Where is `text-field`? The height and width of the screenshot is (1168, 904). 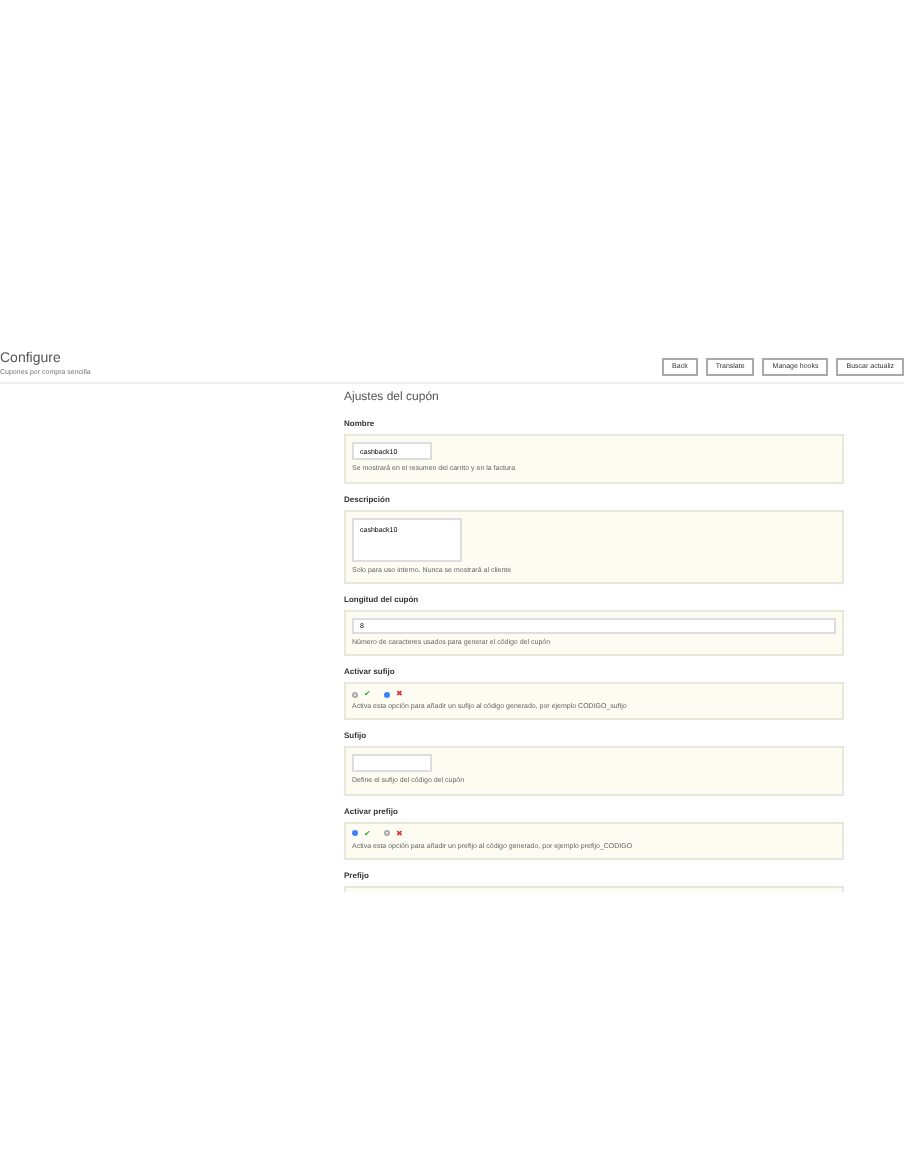
text-field is located at coordinates (392, 763).